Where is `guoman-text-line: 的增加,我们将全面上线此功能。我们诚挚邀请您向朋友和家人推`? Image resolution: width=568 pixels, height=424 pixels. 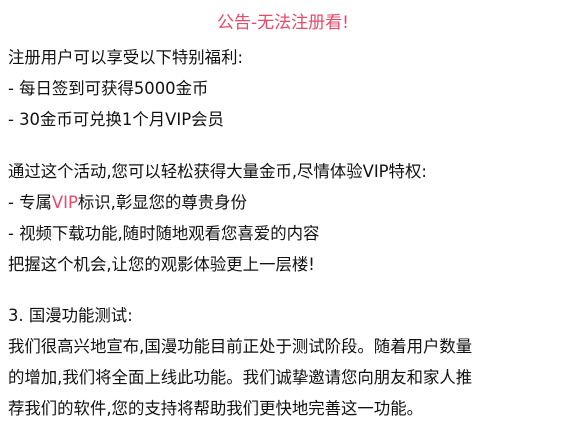 guoman-text-line: 的增加,我们将全面上线此功能。我们诚挚邀请您向朋友和家人推 is located at coordinates (240, 377).